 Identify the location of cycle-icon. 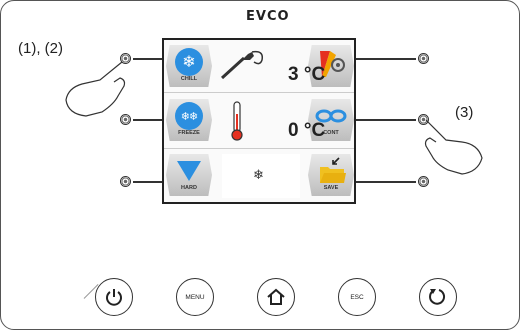
(437, 297).